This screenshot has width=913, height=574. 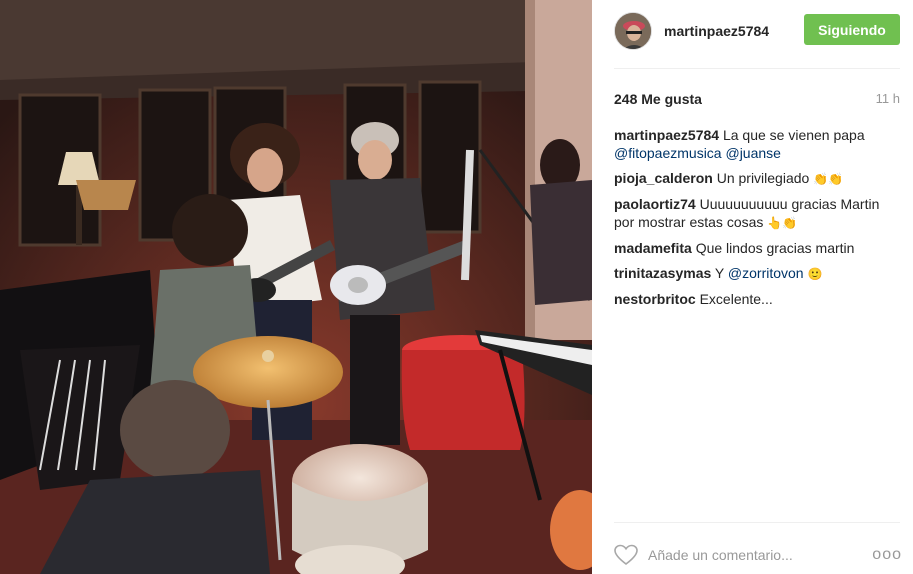 What do you see at coordinates (766, 273) in the screenshot?
I see `mention-link: @zorritovon` at bounding box center [766, 273].